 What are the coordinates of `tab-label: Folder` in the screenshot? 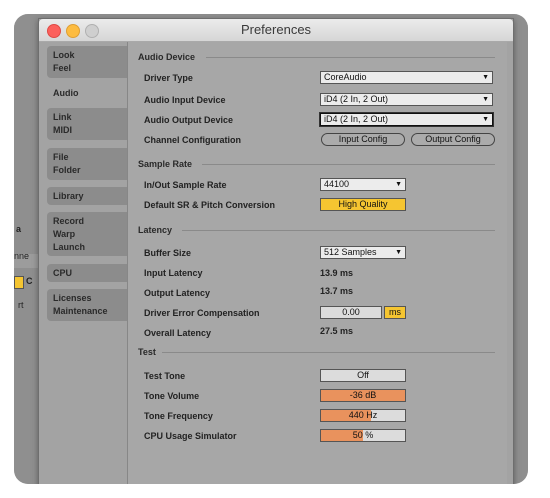 It's located at (67, 170).